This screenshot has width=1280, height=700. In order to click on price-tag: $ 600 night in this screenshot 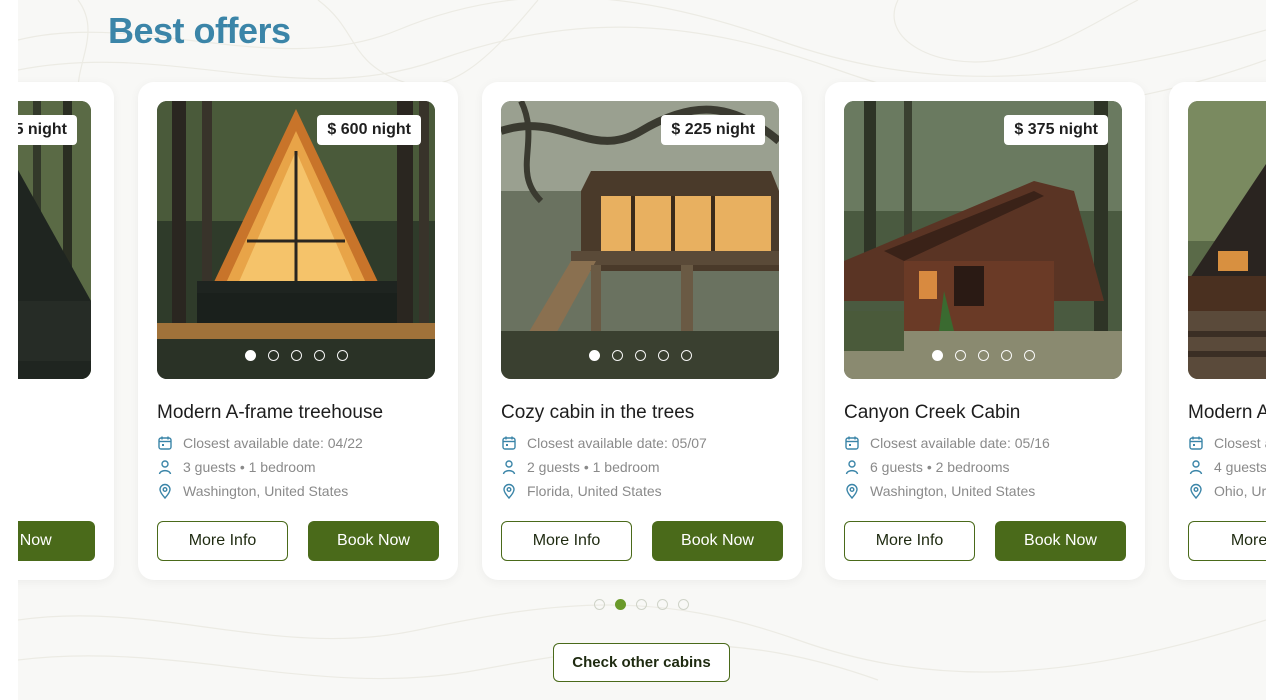, I will do `click(369, 130)`.